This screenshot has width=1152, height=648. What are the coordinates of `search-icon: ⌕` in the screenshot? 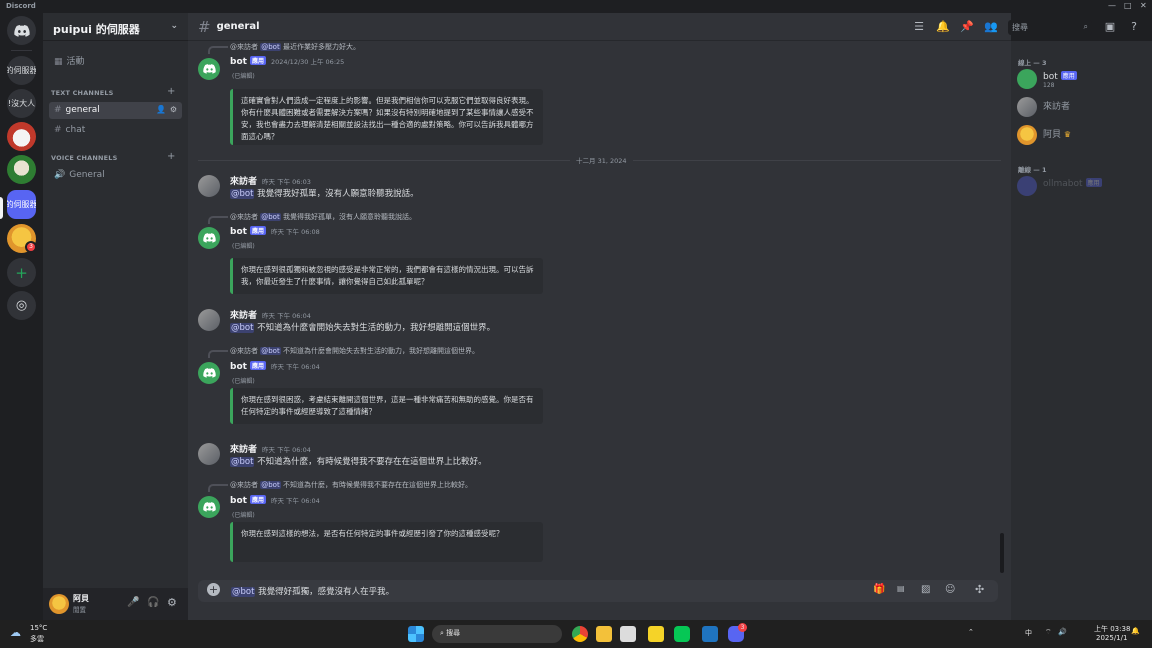 It's located at (442, 633).